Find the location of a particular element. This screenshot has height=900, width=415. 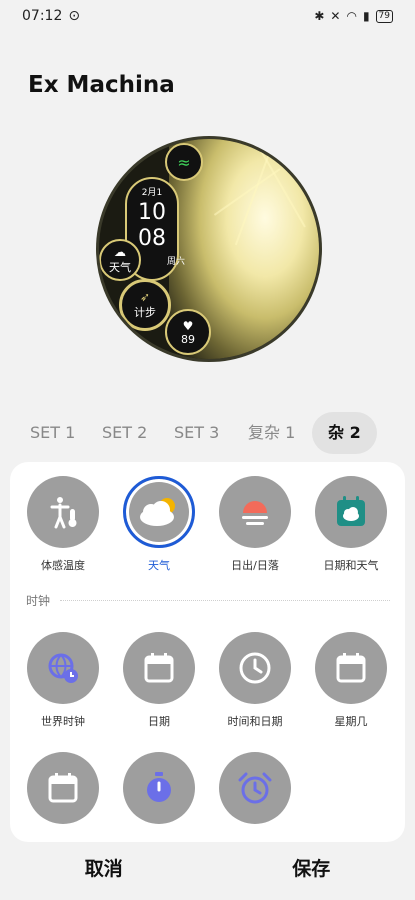

tab-set-1: SET 1 is located at coordinates (52, 433).